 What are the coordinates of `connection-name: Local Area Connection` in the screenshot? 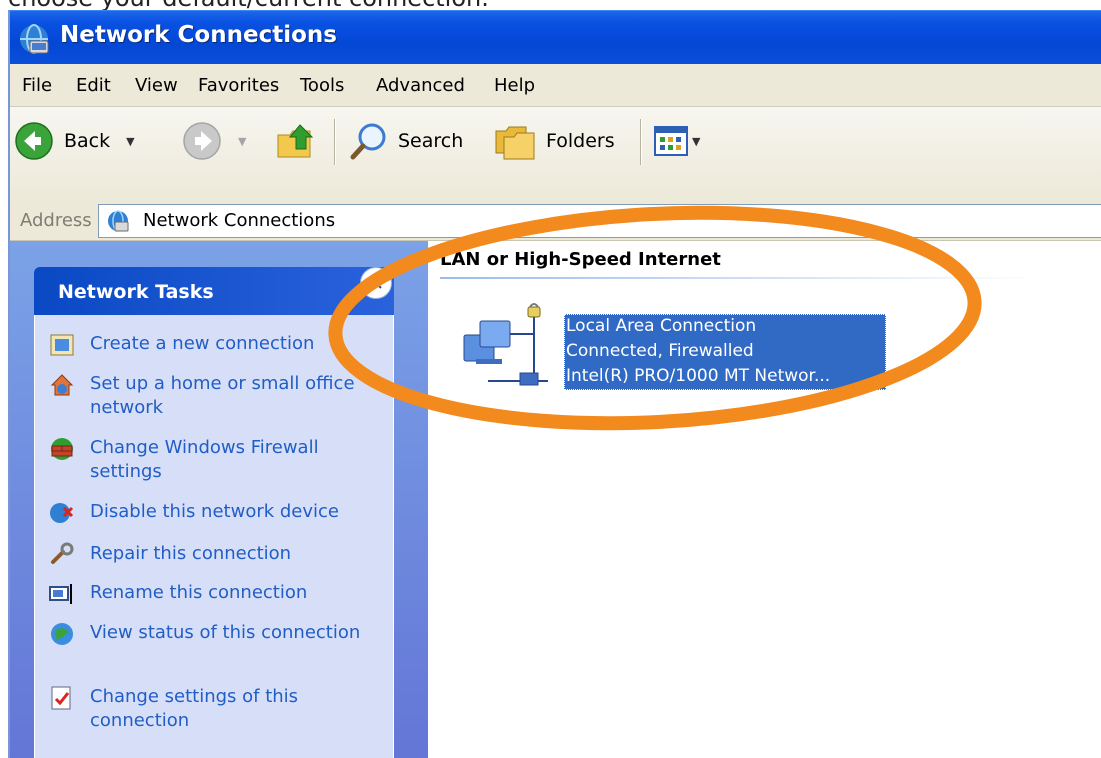 It's located at (661, 326).